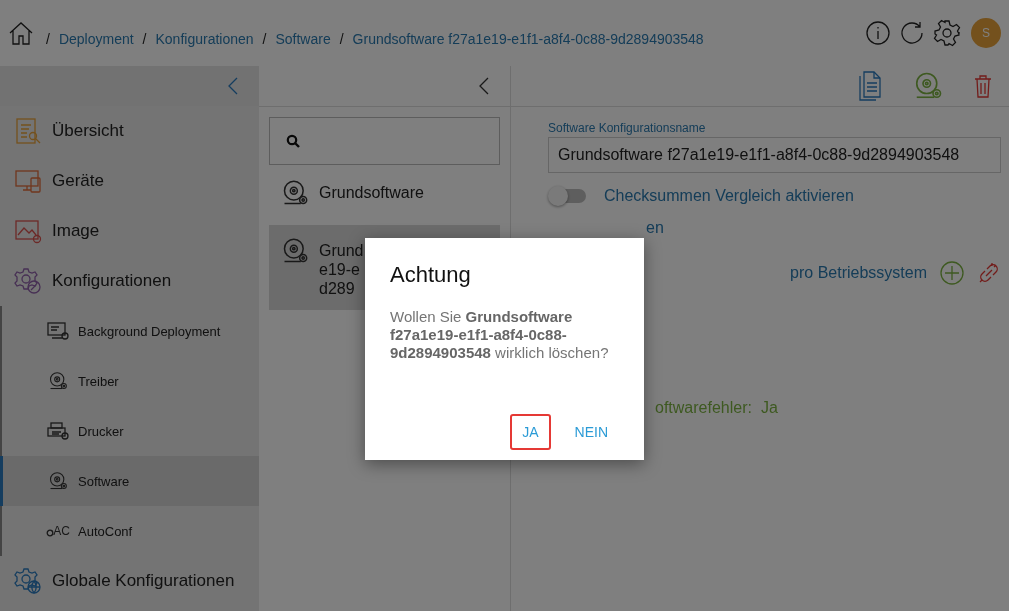  Describe the element at coordinates (858, 272) in the screenshot. I see `section-label: pro Betriebssystem` at that location.